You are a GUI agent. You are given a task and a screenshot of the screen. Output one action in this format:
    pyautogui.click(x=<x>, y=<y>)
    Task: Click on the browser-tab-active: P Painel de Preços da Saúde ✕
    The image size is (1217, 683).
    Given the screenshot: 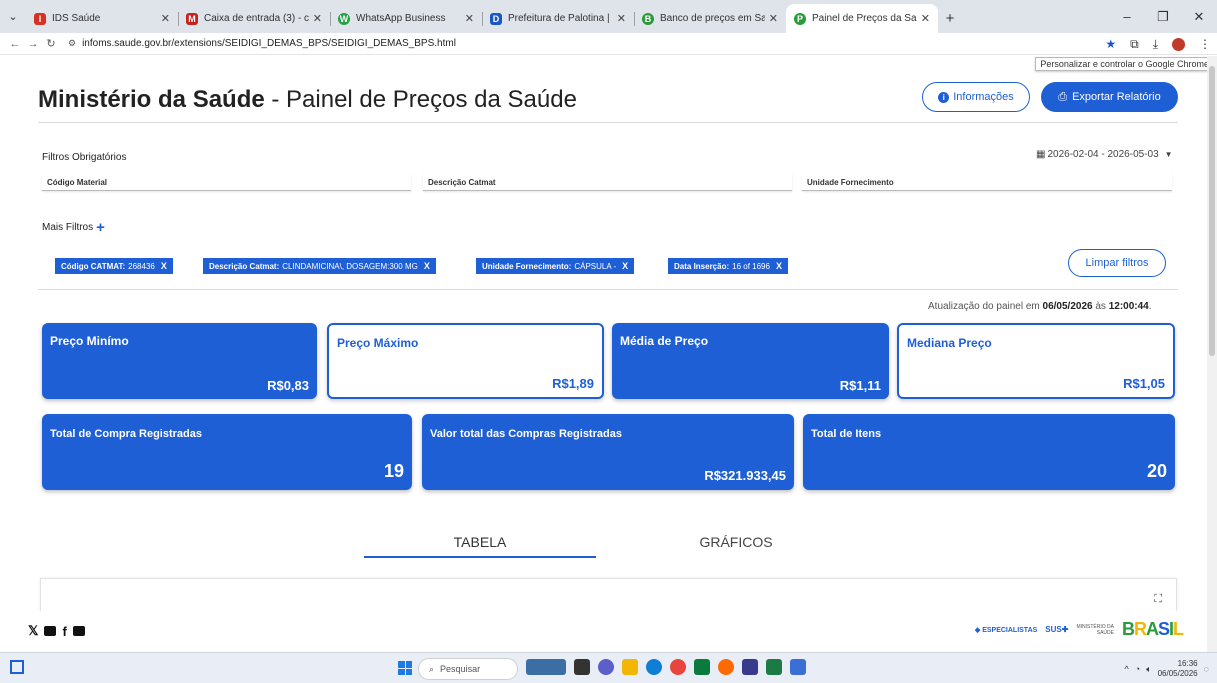 What is the action you would take?
    pyautogui.click(x=862, y=18)
    